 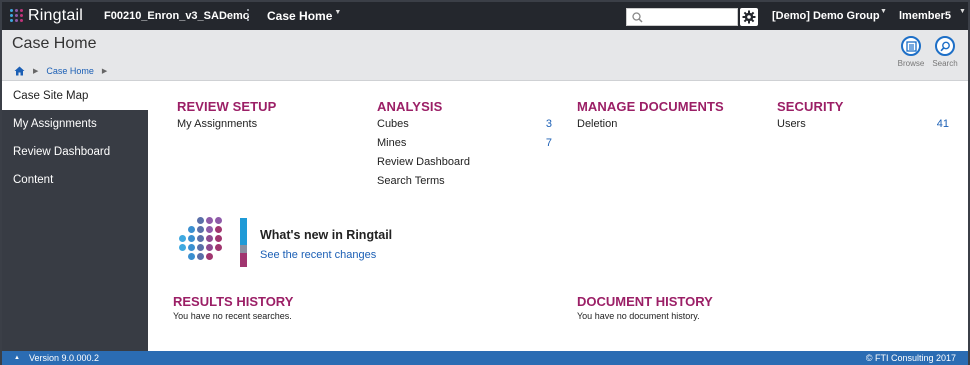 What do you see at coordinates (326, 235) in the screenshot?
I see `whats-new-title: What's new in Ringtail` at bounding box center [326, 235].